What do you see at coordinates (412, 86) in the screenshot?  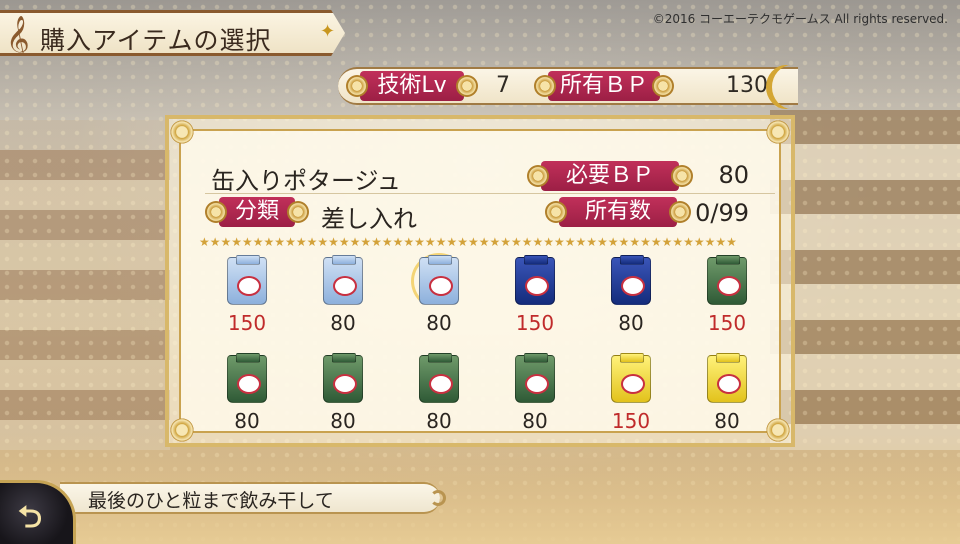 I see `skill-level-label: 技術Lv` at bounding box center [412, 86].